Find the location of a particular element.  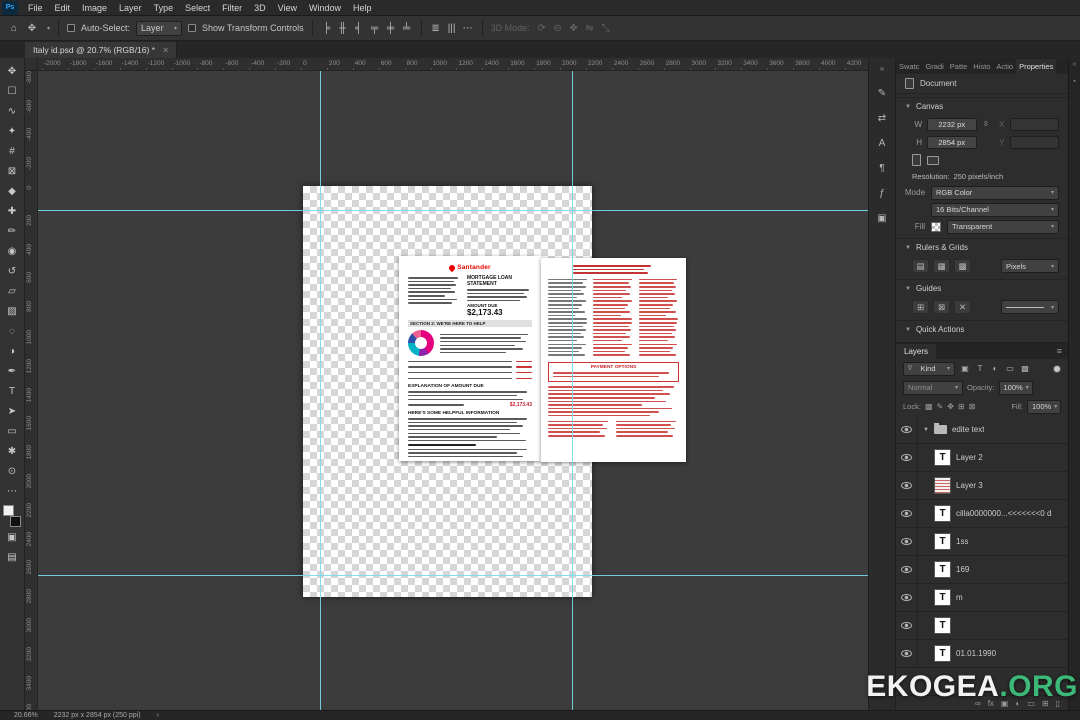

menu-image: Image is located at coordinates (94, 8).